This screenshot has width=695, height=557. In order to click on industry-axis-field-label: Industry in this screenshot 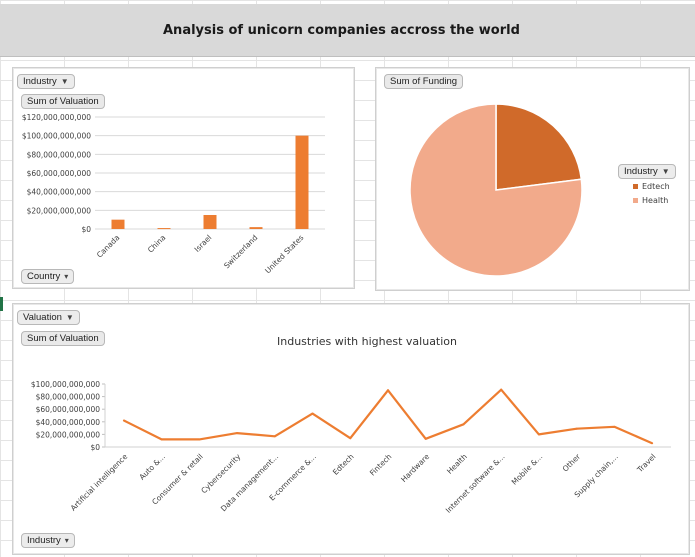, I will do `click(44, 540)`.